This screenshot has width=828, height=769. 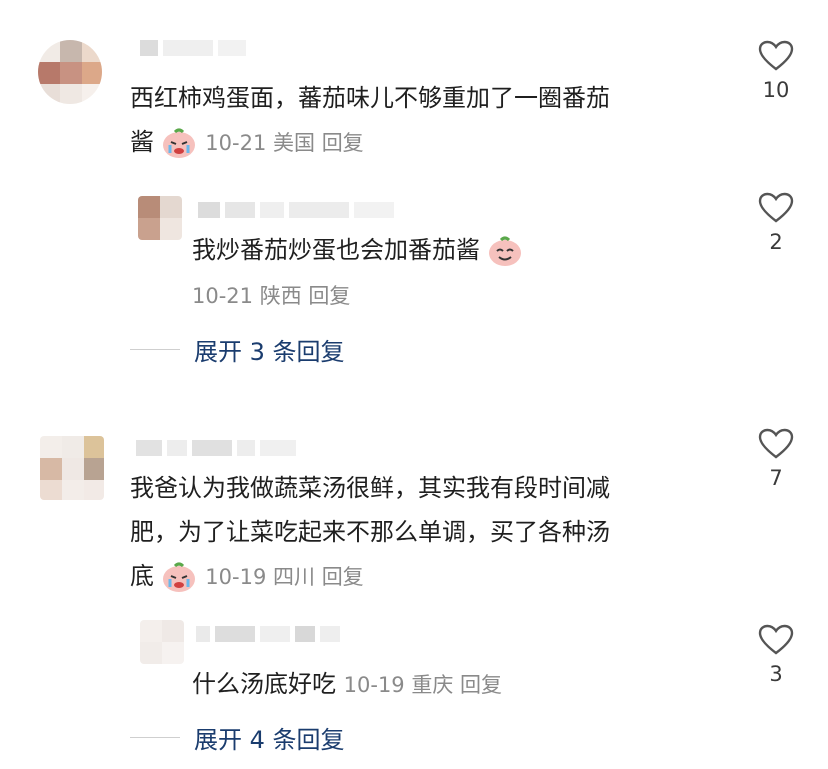 What do you see at coordinates (374, 685) in the screenshot?
I see `reply-date: 10-19` at bounding box center [374, 685].